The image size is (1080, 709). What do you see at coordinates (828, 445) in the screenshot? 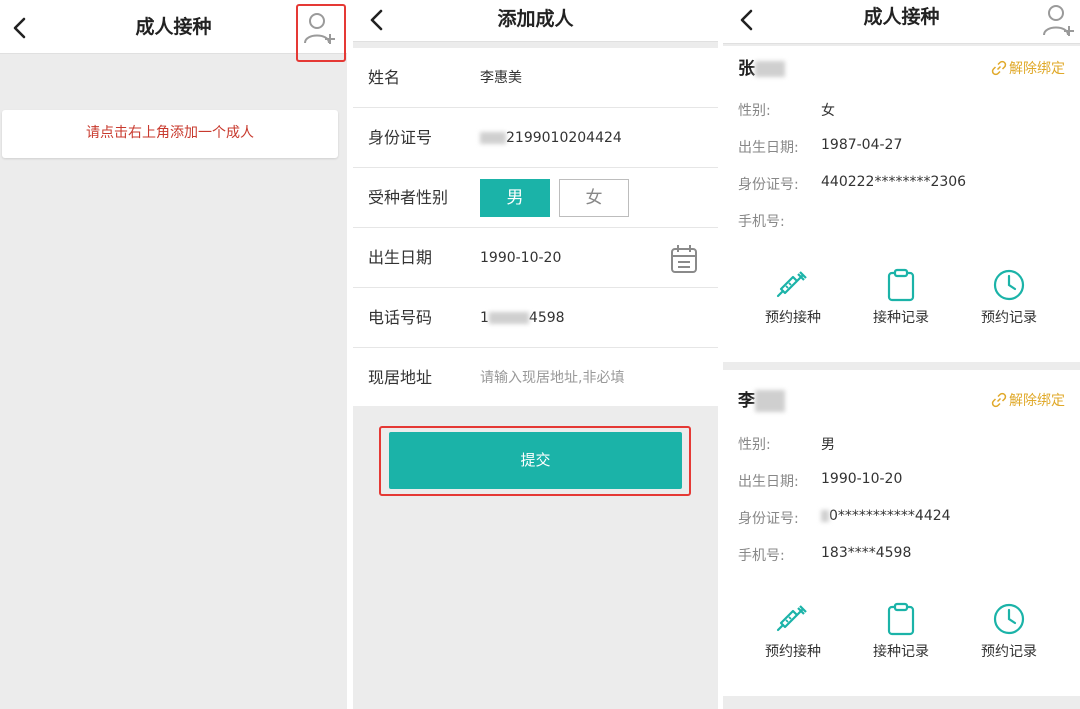
I see `gender-value: 男` at bounding box center [828, 445].